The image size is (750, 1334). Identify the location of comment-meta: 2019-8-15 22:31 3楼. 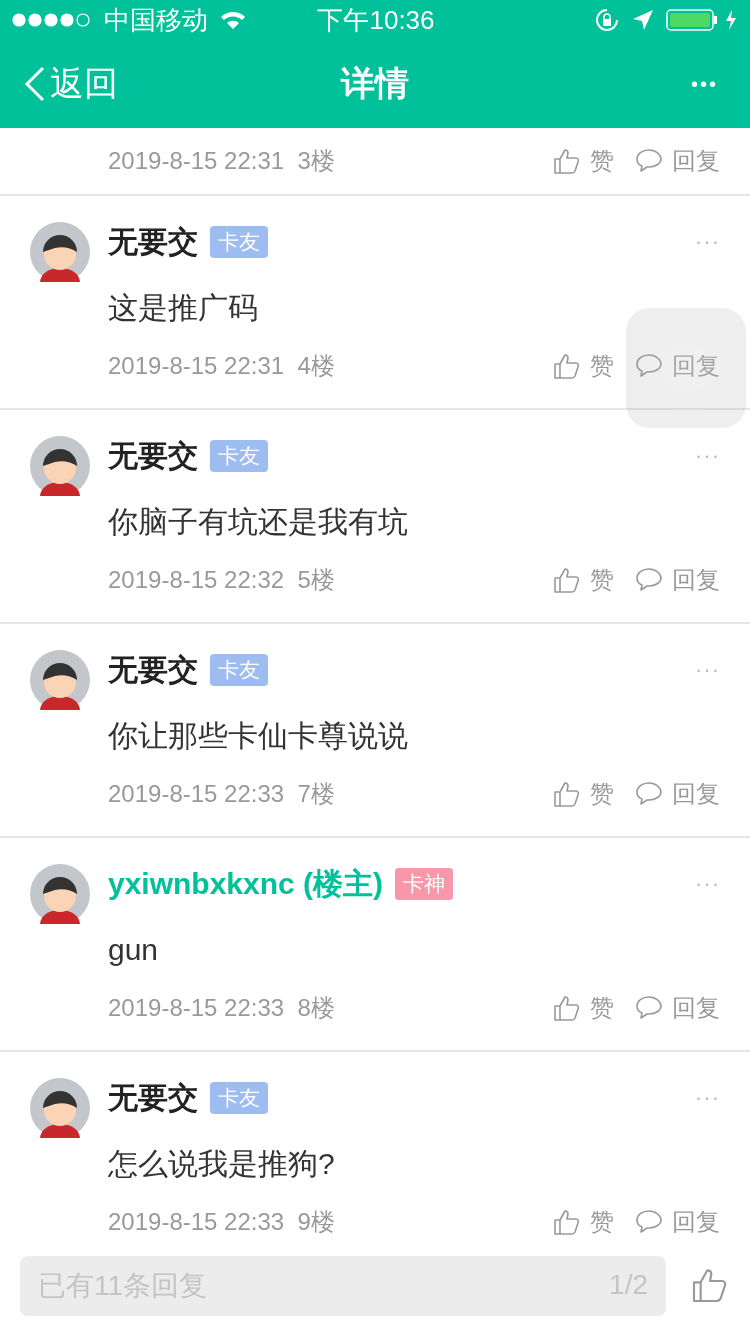
(221, 161).